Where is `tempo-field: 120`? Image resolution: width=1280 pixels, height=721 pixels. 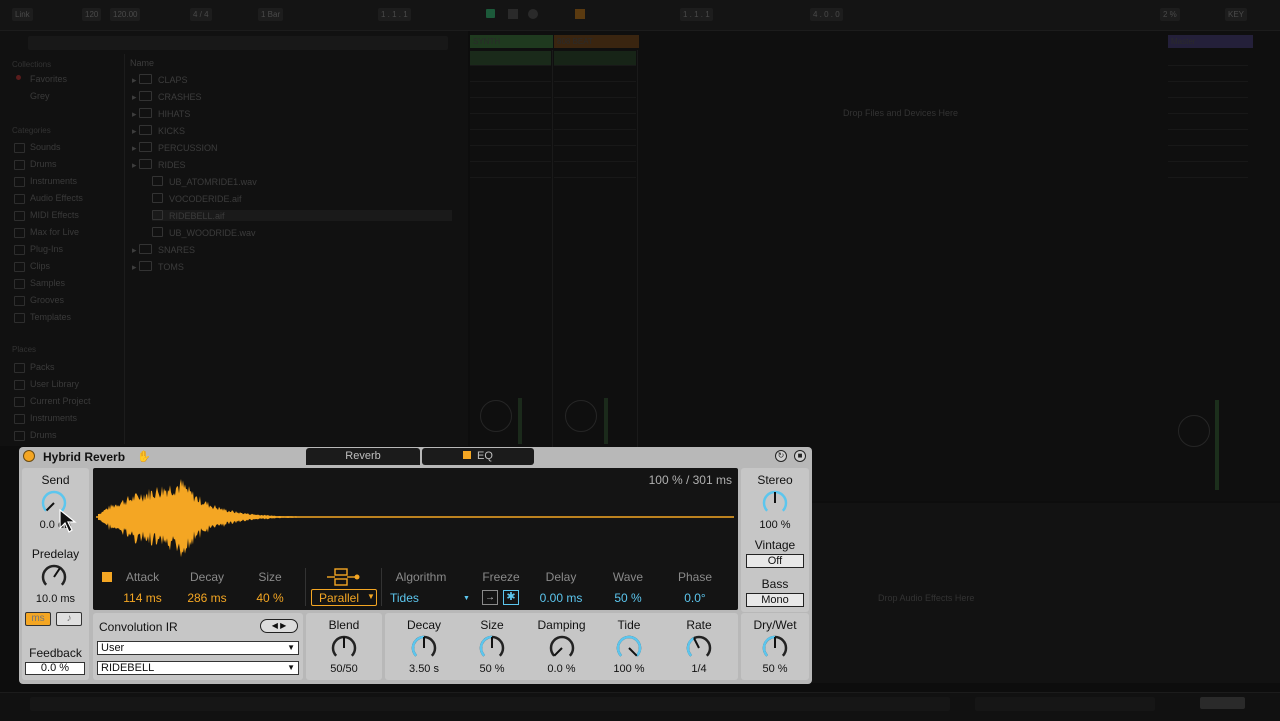
tempo-field: 120 is located at coordinates (92, 14).